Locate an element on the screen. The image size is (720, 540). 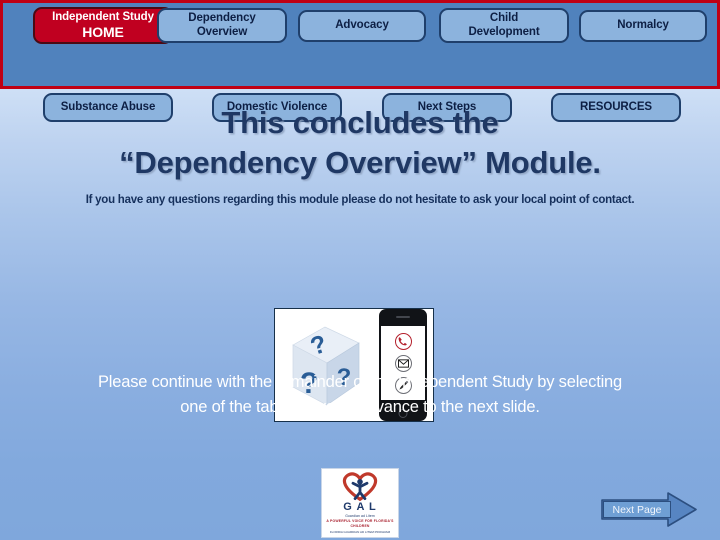
phone-speaker-icon is located at coordinates (403, 317).